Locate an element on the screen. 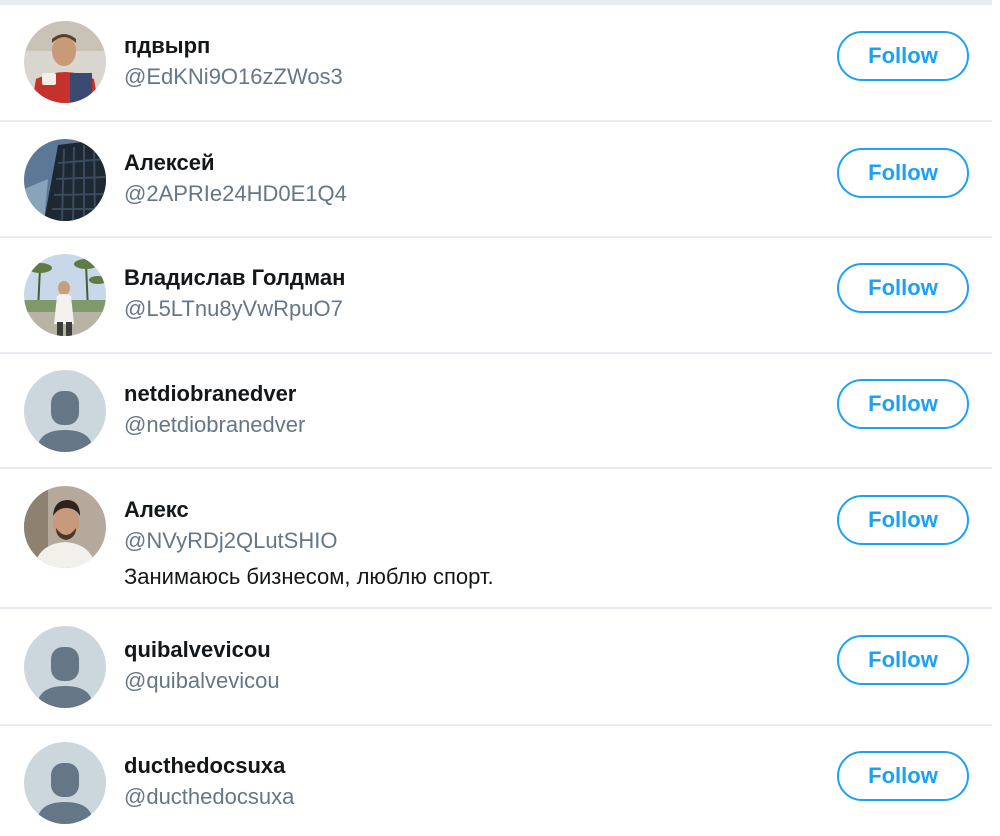  user-name: netdiobranedver is located at coordinates (210, 394).